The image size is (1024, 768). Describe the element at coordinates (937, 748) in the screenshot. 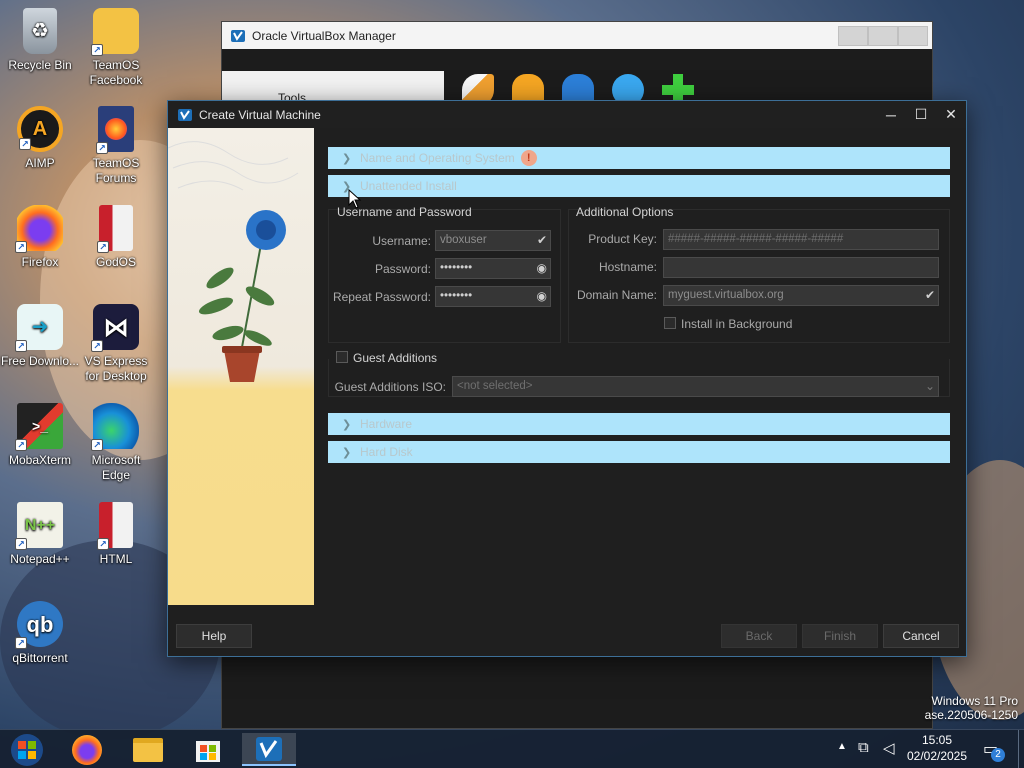

I see `clock: 15:05 02/02/2025` at that location.